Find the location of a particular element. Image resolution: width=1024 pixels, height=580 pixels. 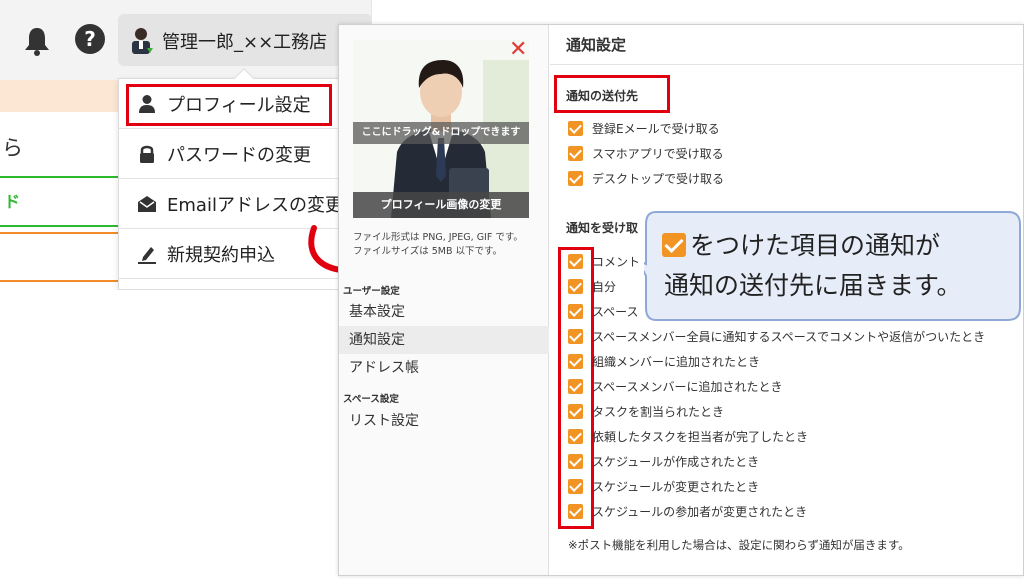

checkbox-label: スマホアプリで受け取る is located at coordinates (658, 154).